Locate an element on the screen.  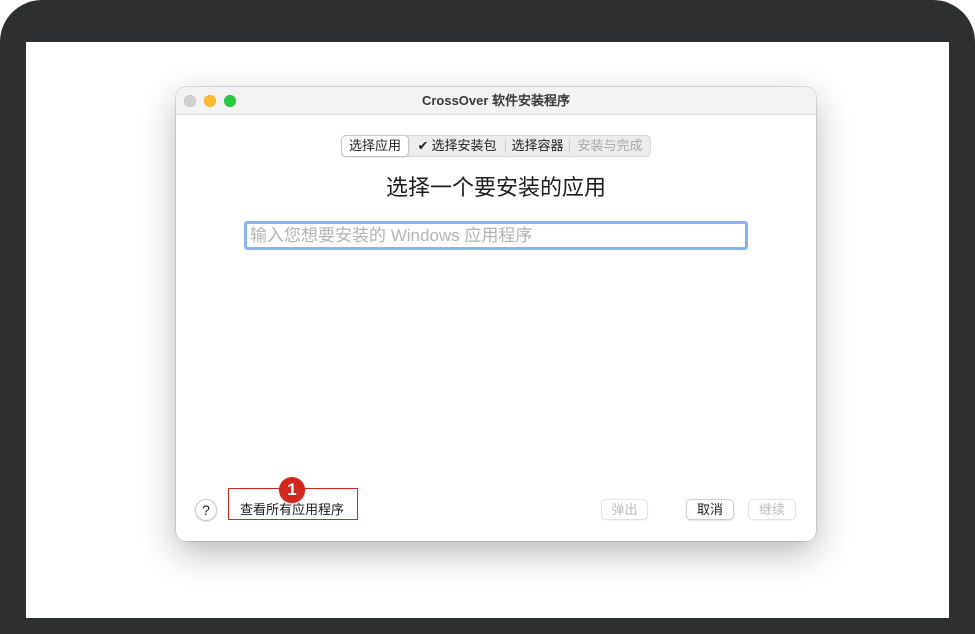
step-label: 选择容器 is located at coordinates (537, 145).